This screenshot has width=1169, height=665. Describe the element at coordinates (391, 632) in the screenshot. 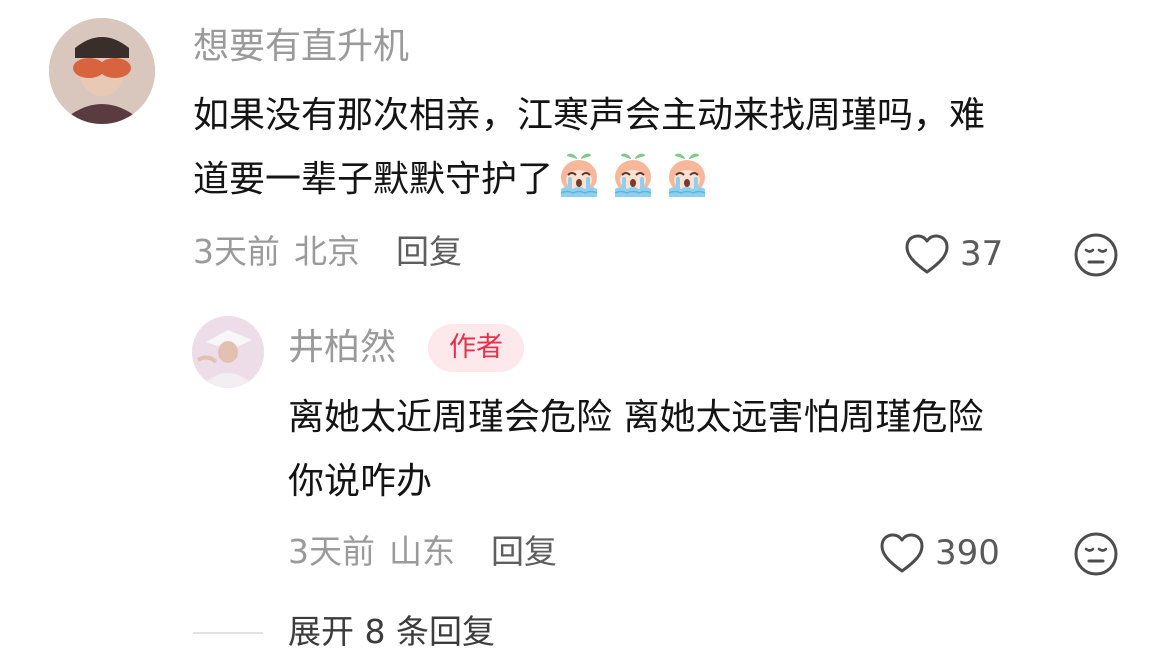

I see `expand-replies-button: 展开 8 条回复` at that location.